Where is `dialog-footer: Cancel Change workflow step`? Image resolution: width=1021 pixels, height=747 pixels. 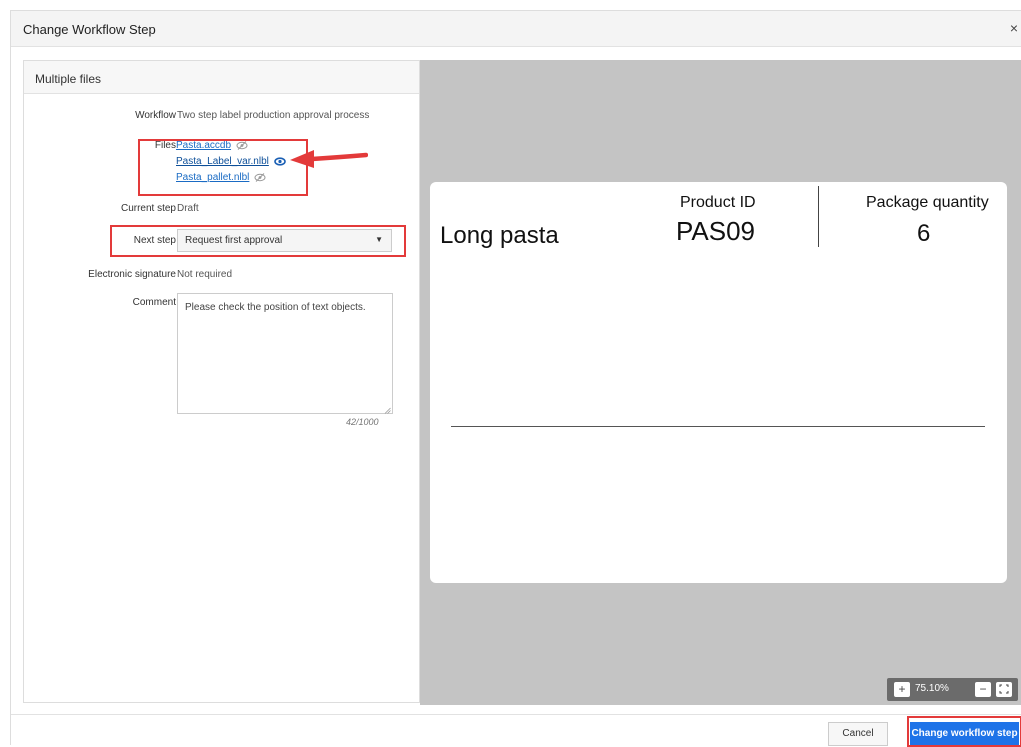
dialog-footer: Cancel Change workflow step is located at coordinates (516, 730).